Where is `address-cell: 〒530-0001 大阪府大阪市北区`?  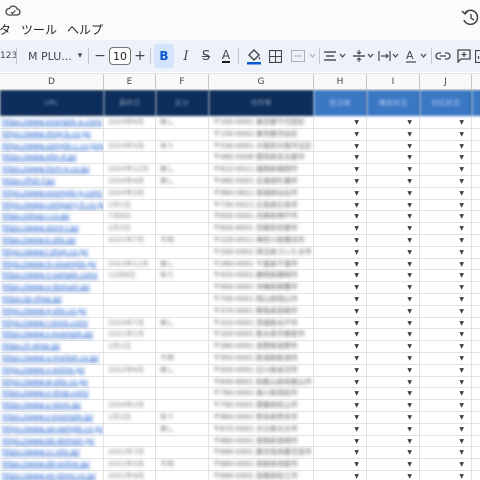 address-cell: 〒530-0001 大阪府大阪市北区 is located at coordinates (261, 146).